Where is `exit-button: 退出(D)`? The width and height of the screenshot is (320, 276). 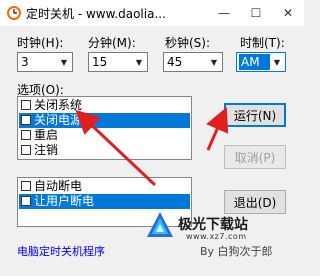 exit-button: 退出(D) is located at coordinates (255, 202).